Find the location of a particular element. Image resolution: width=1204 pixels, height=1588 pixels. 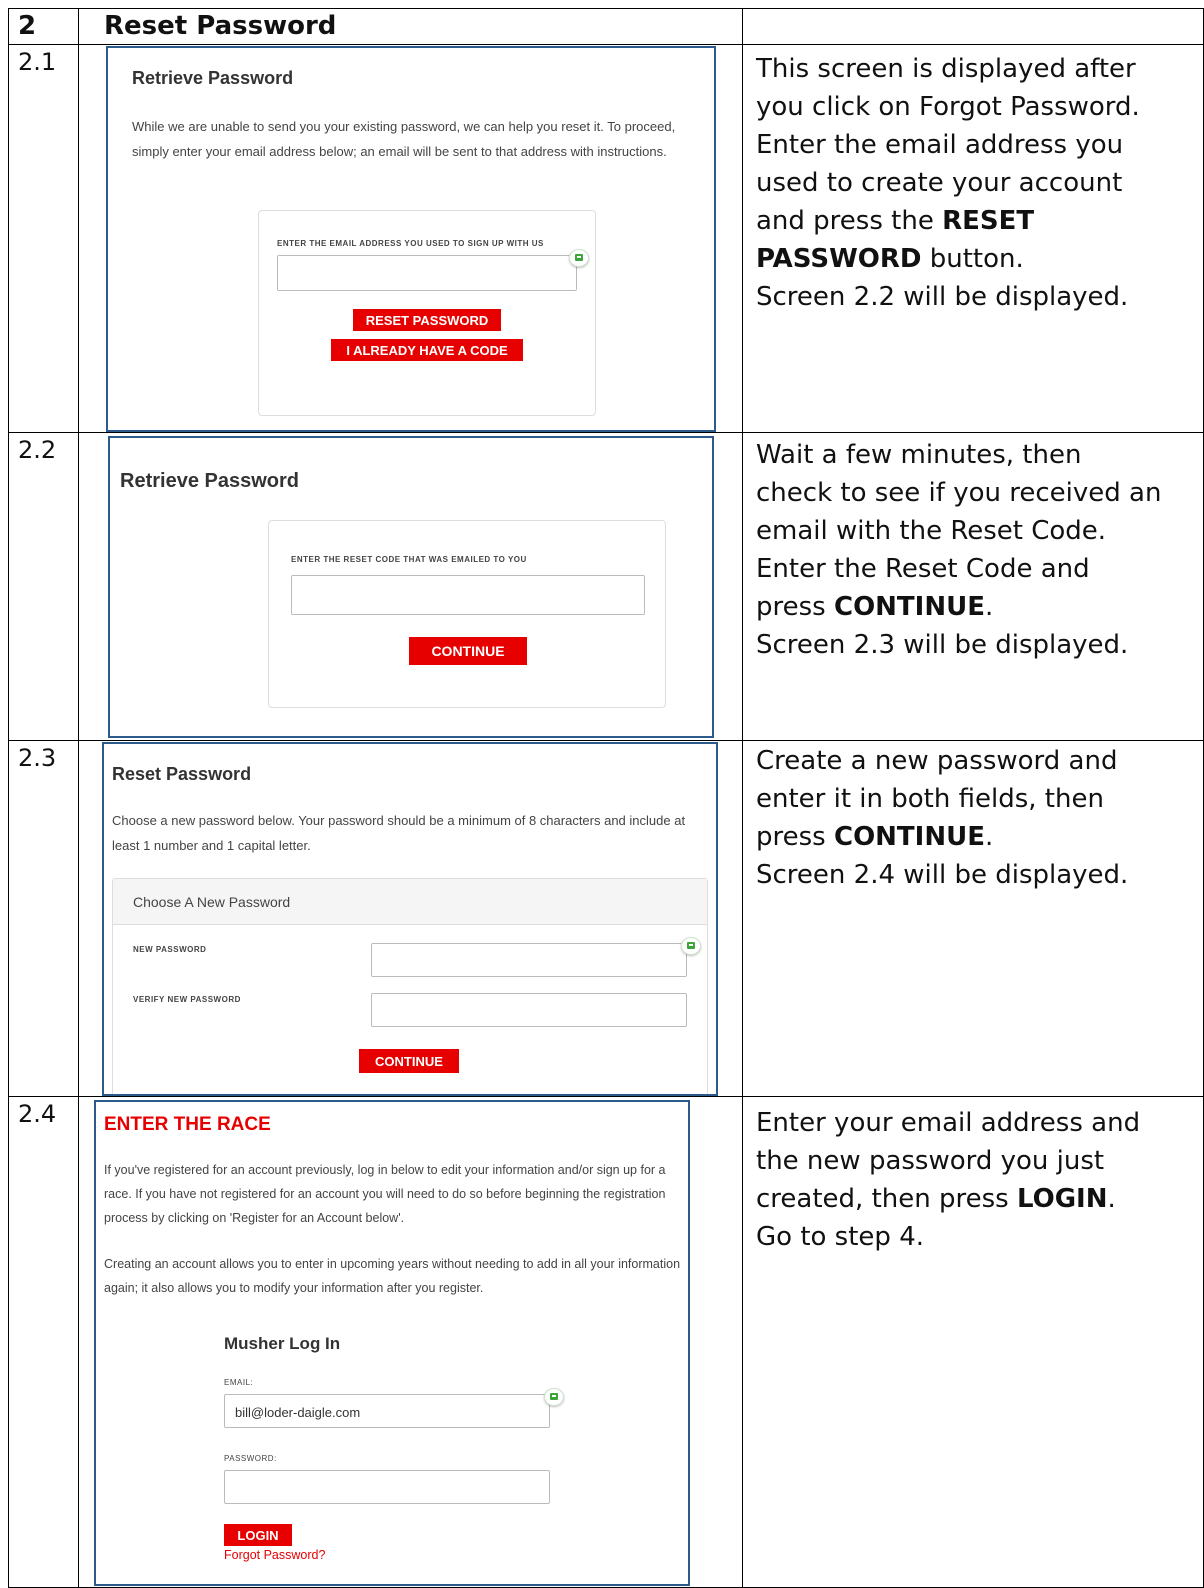

section-number: 2 is located at coordinates (27, 26).